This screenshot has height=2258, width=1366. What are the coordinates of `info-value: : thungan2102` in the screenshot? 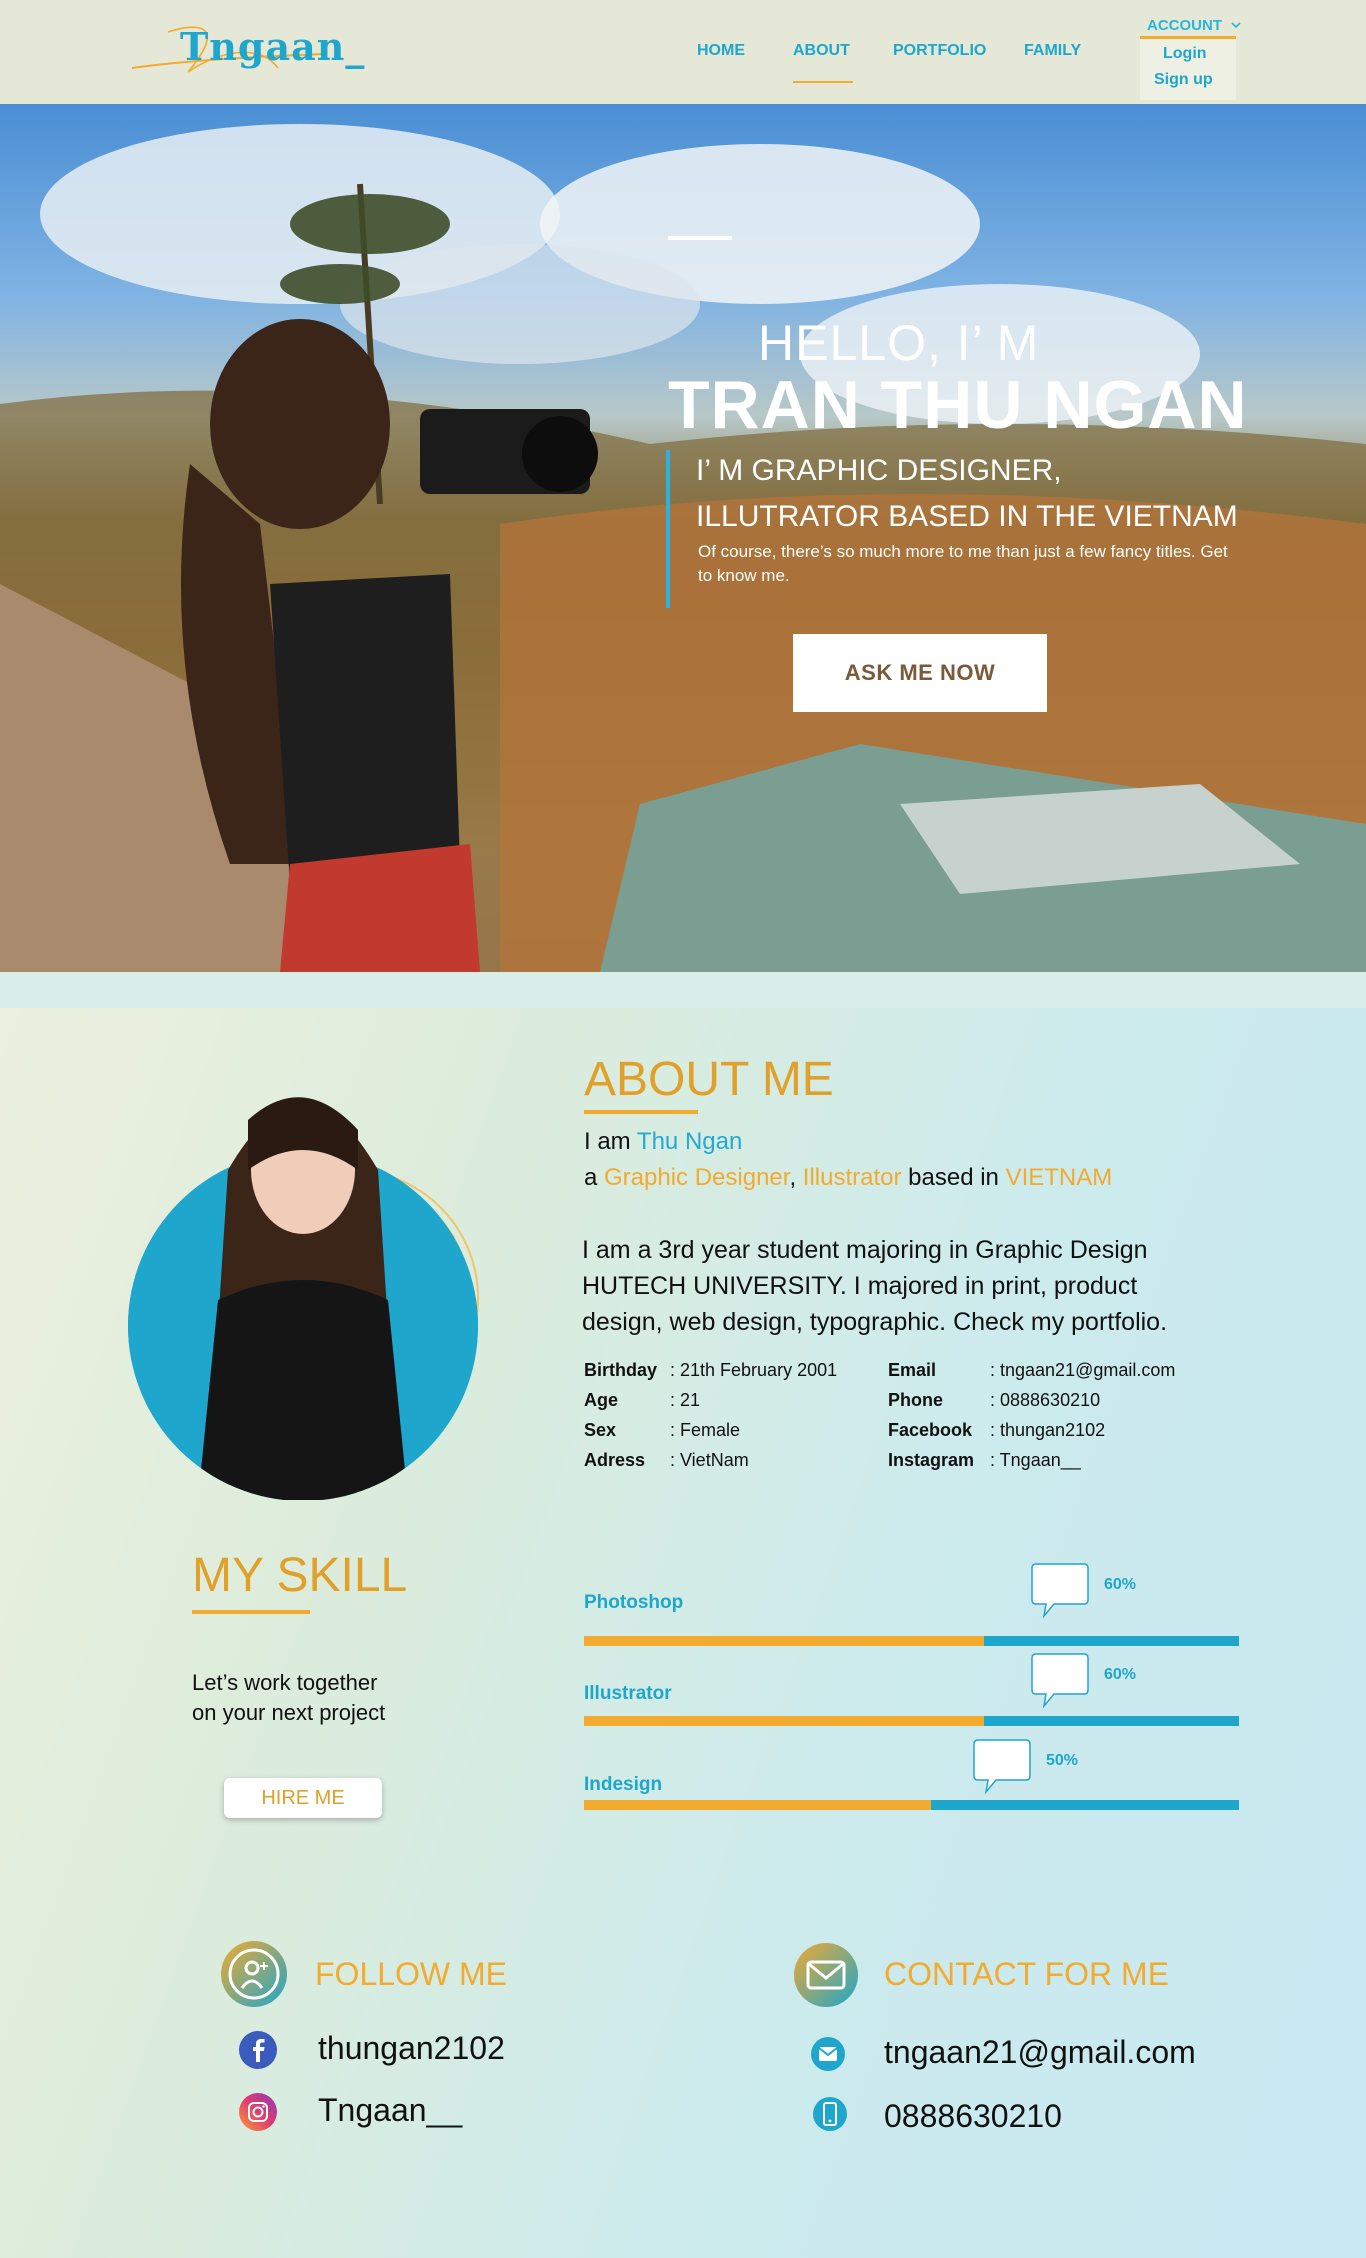 It's located at (1048, 1430).